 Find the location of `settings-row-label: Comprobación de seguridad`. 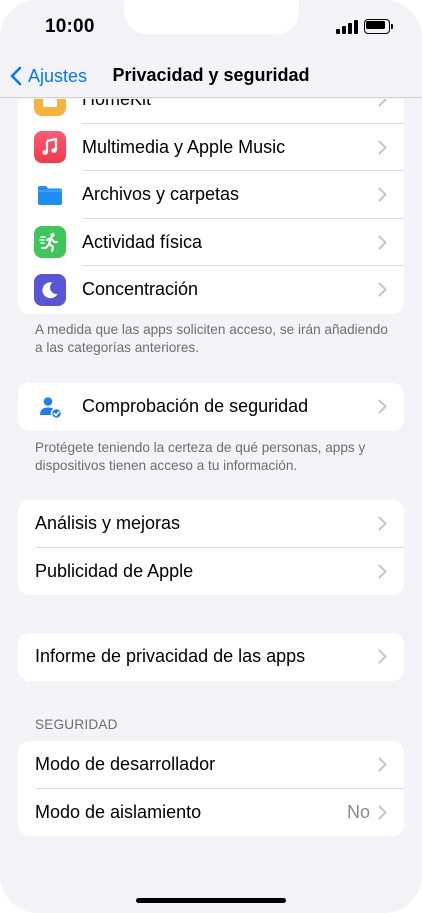

settings-row-label: Comprobación de seguridad is located at coordinates (195, 406).